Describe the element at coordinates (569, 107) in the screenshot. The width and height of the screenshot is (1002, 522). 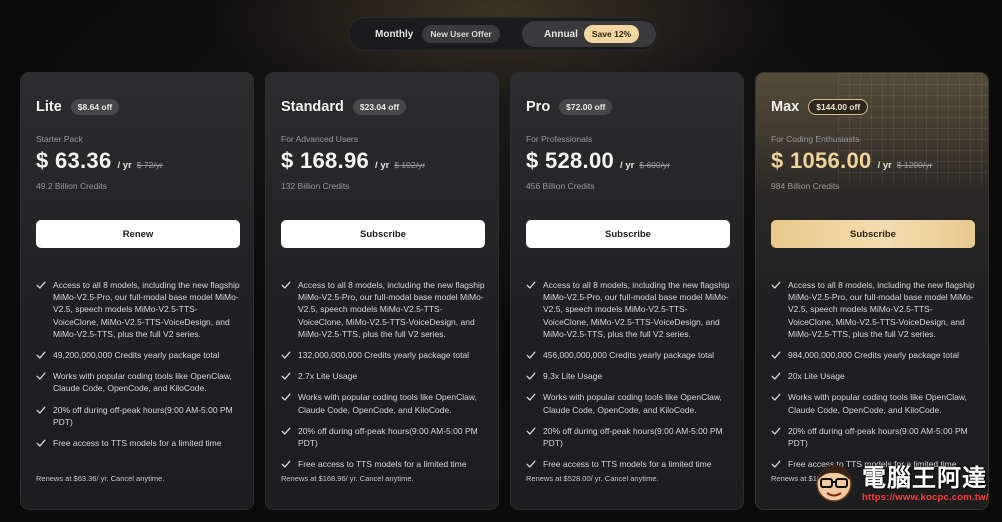
I see `plan-header: Pro $72.00 off` at that location.